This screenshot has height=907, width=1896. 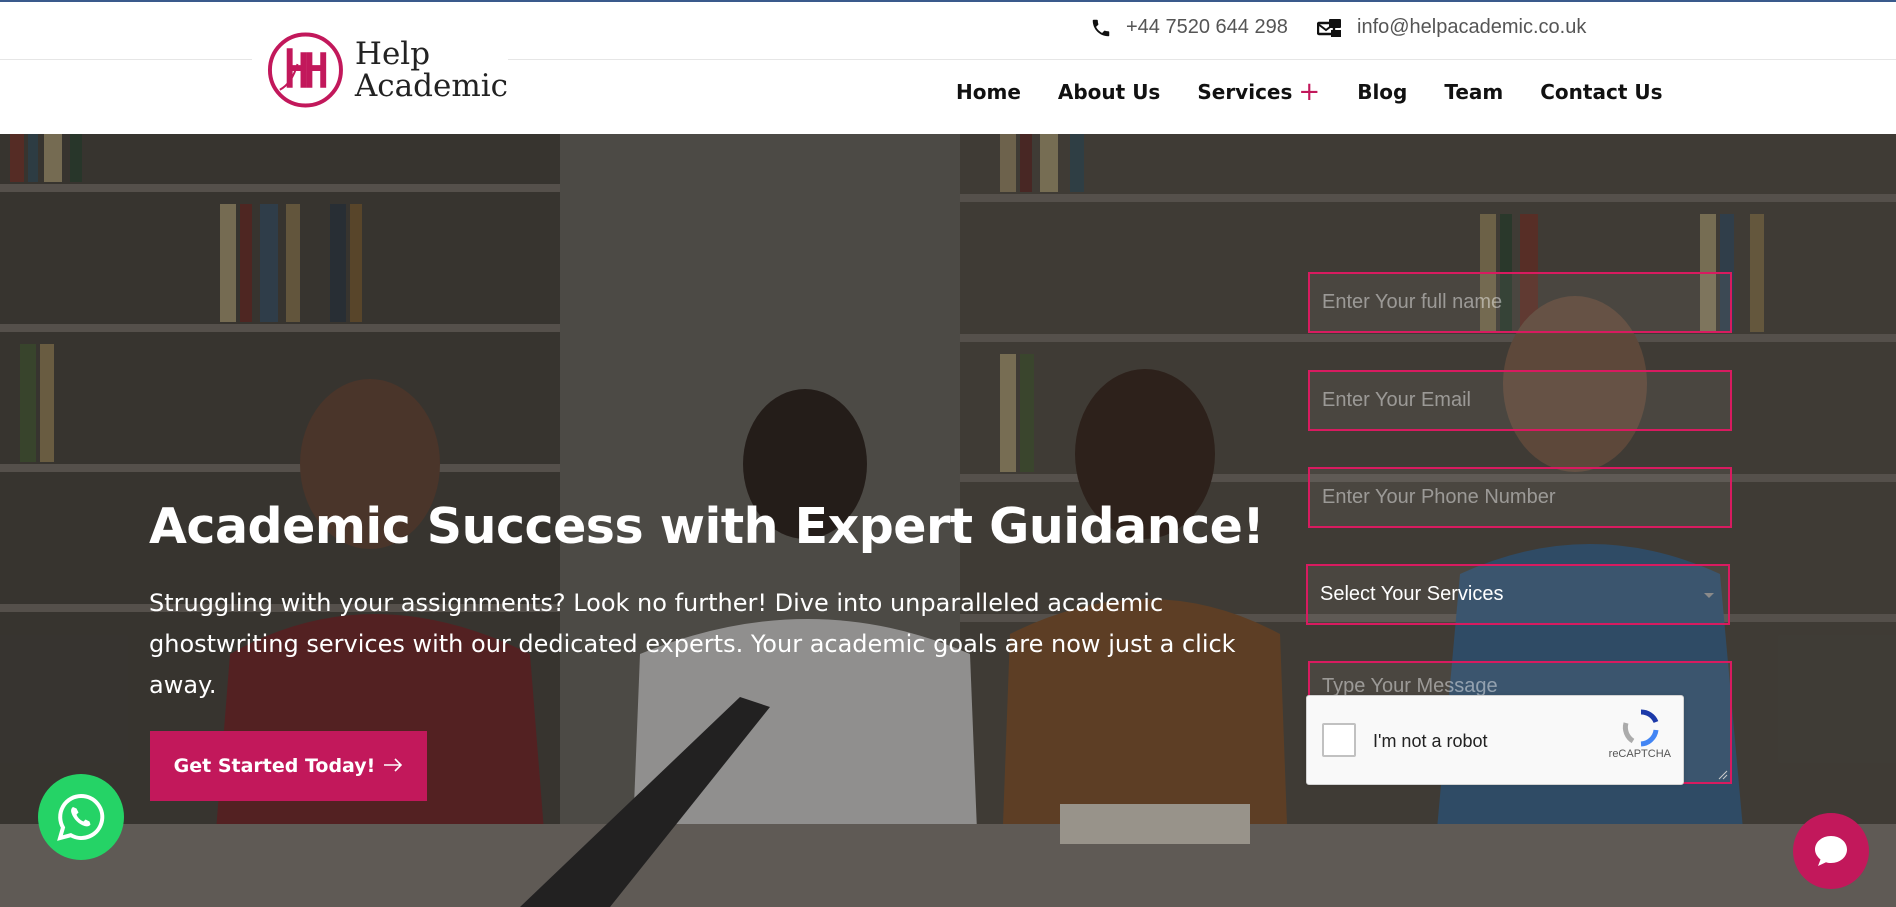 I want to click on nav-about-us: About Us, so click(x=1109, y=92).